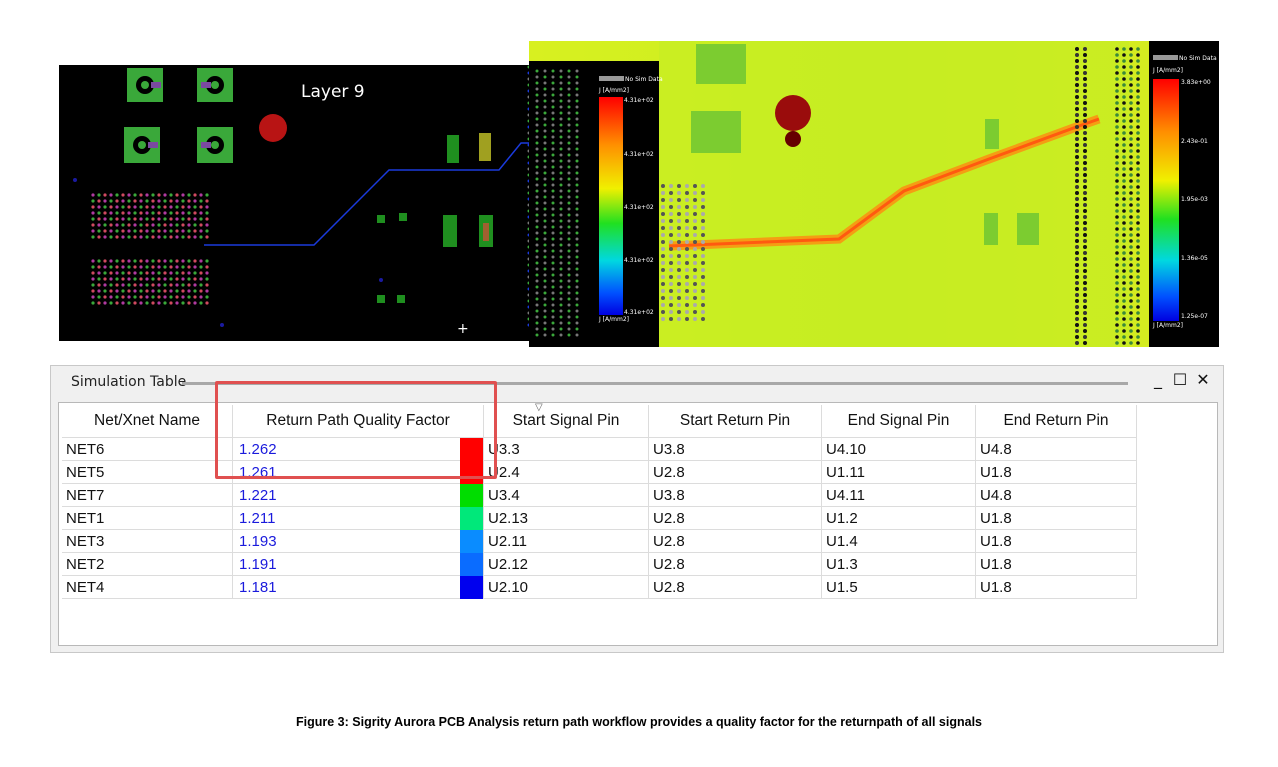 This screenshot has width=1278, height=767. Describe the element at coordinates (599, 564) in the screenshot. I see `table-row: NET2 1.191 U2.12 U2.8 U1.3 U1.8` at that location.